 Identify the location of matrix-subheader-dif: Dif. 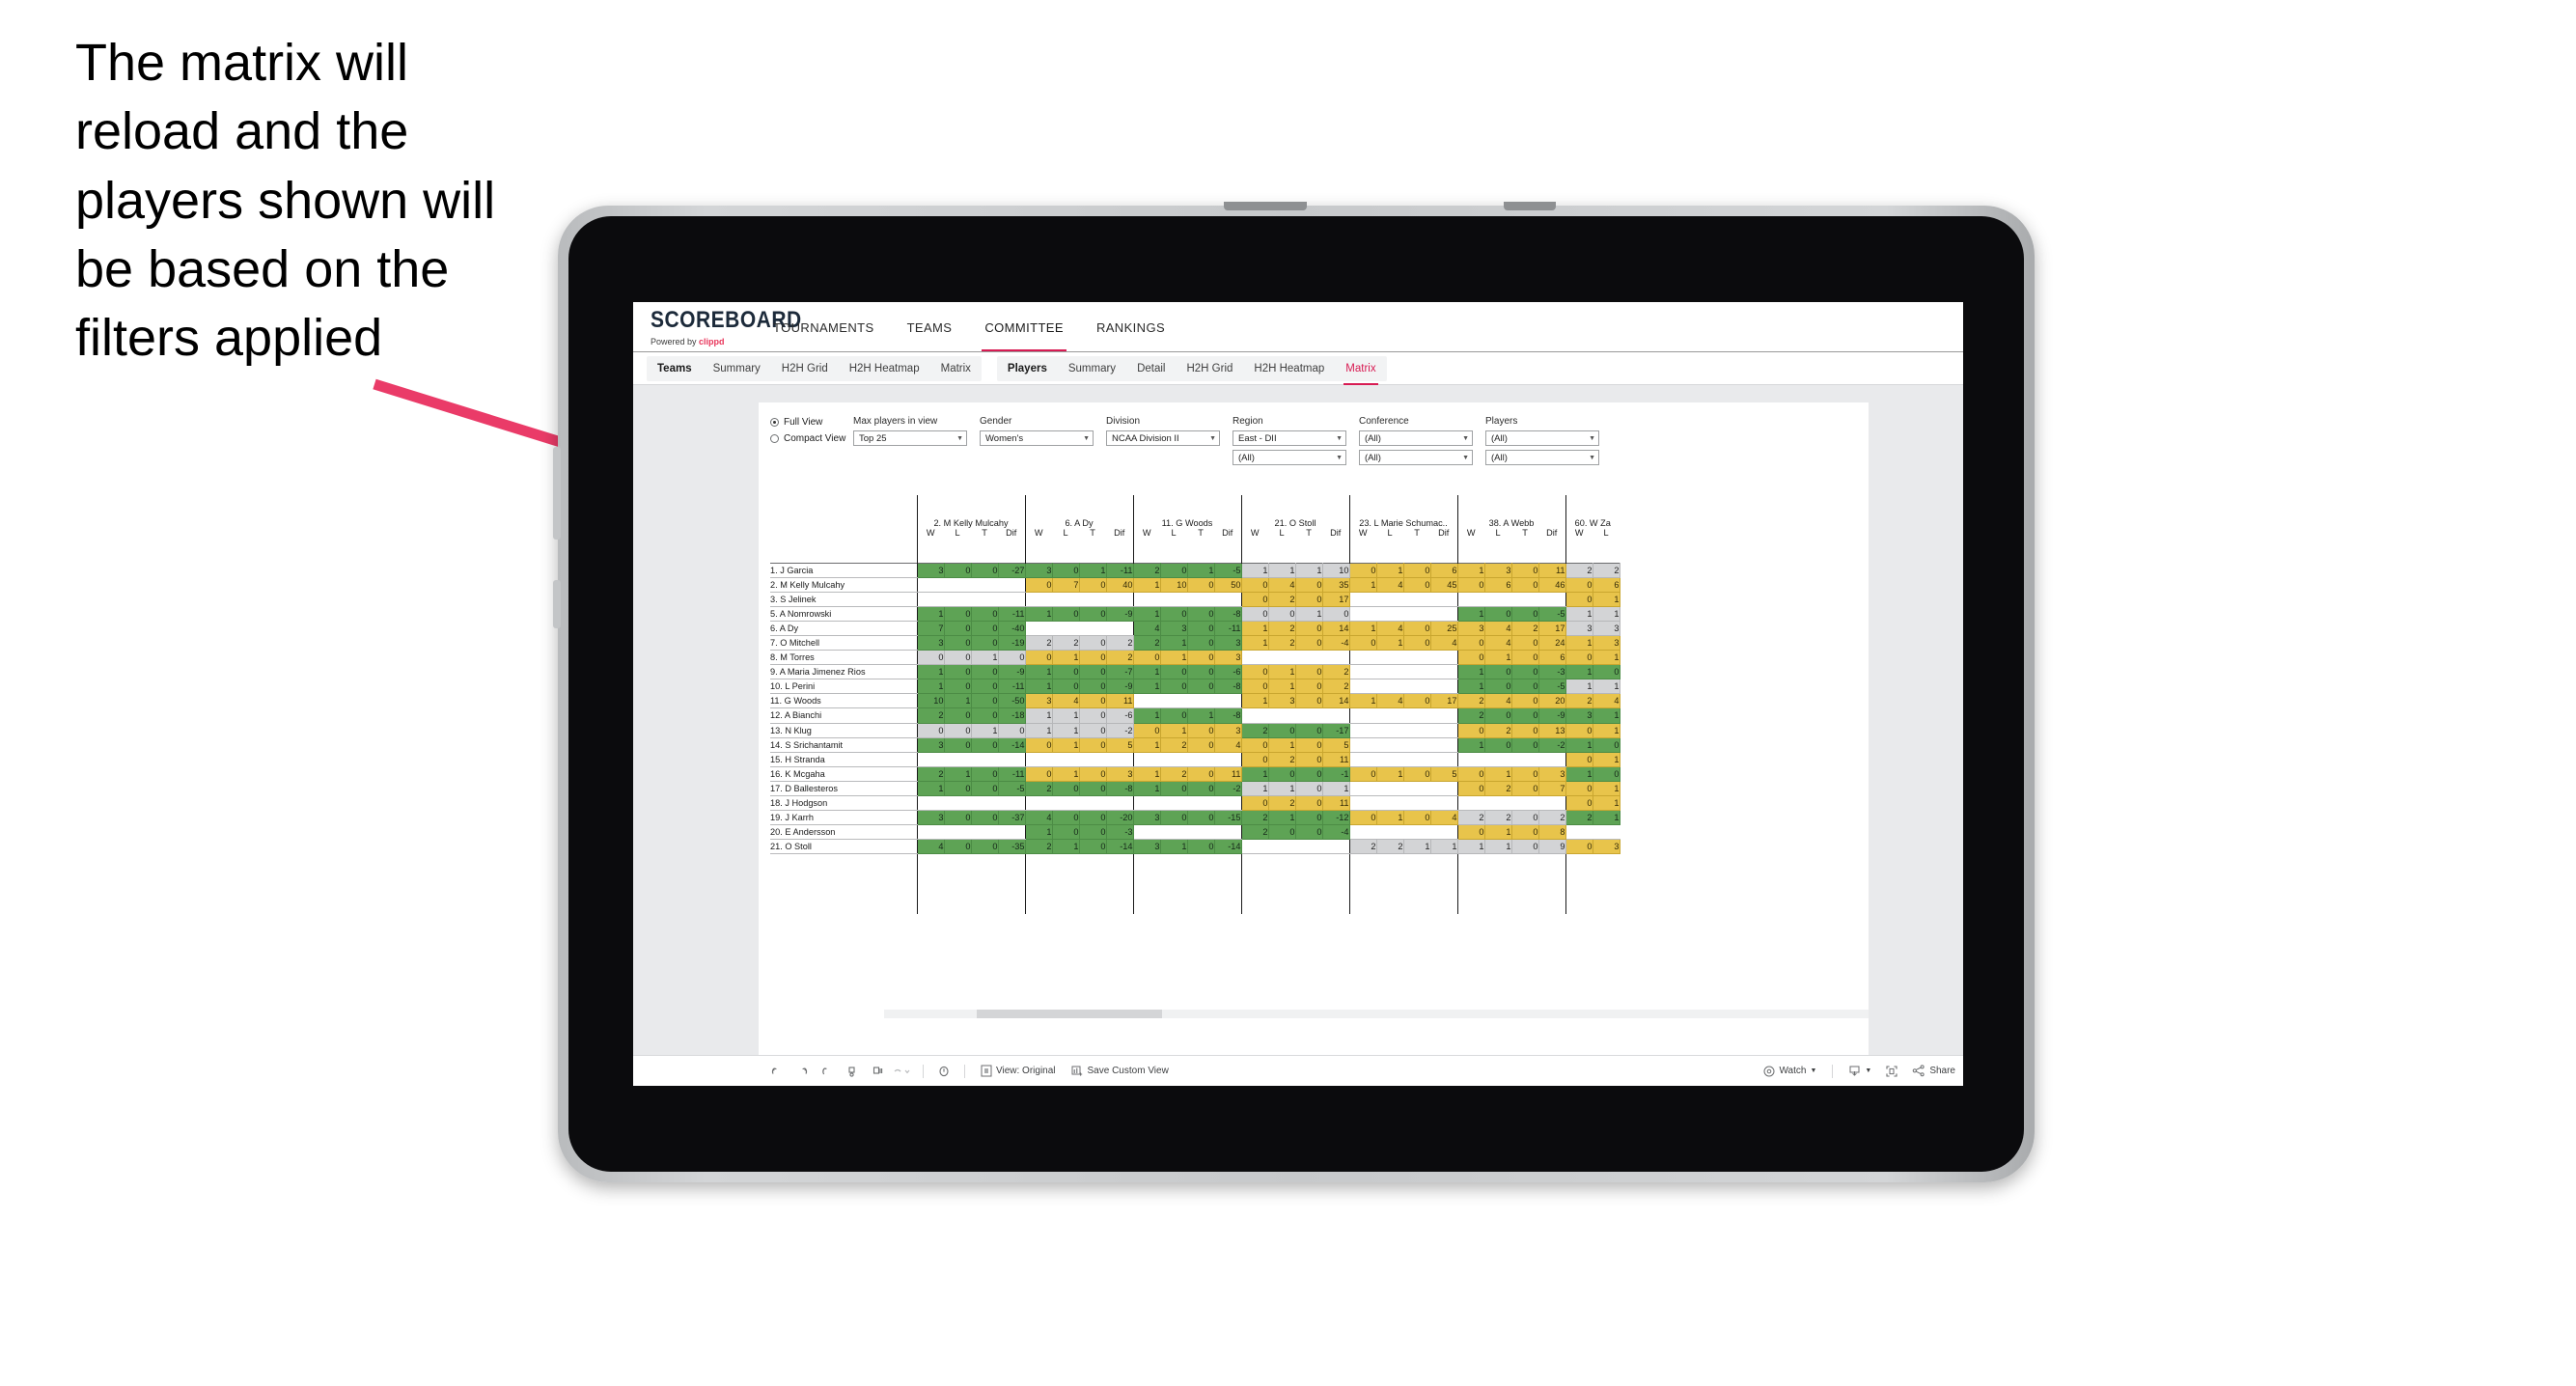
(1335, 538).